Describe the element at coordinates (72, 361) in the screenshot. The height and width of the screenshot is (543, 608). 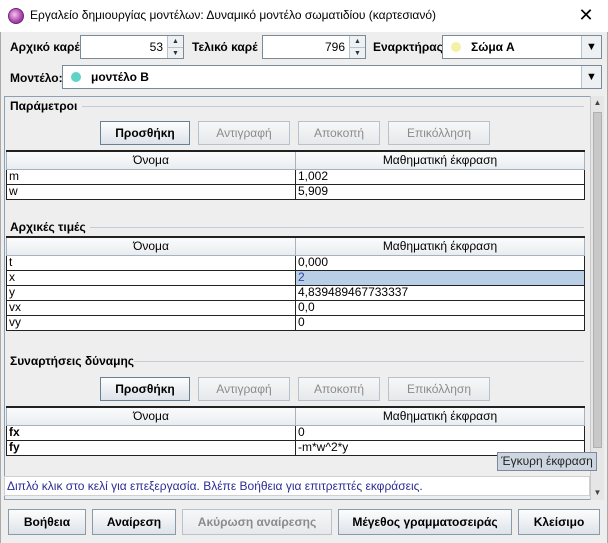
I see `force-functions-title: Συναρτήσεις δύναμης` at that location.